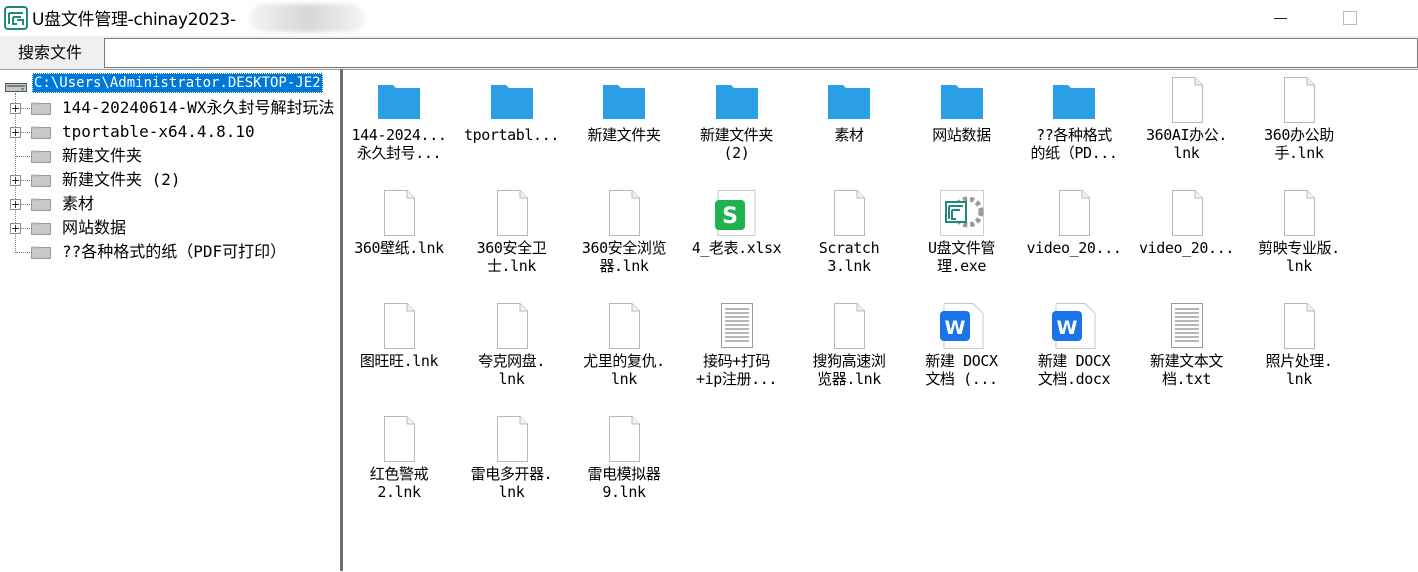 This screenshot has width=1418, height=572. What do you see at coordinates (1299, 257) in the screenshot?
I see `file-name: 剪映专业版. lnk` at bounding box center [1299, 257].